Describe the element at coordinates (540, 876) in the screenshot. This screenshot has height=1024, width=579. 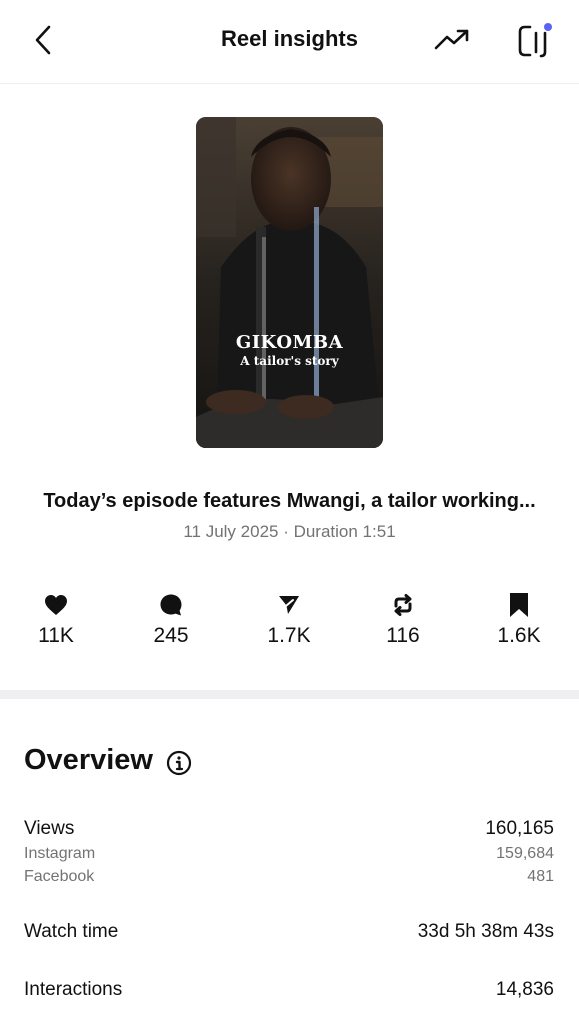
I see `views-facebook-value: 481` at that location.